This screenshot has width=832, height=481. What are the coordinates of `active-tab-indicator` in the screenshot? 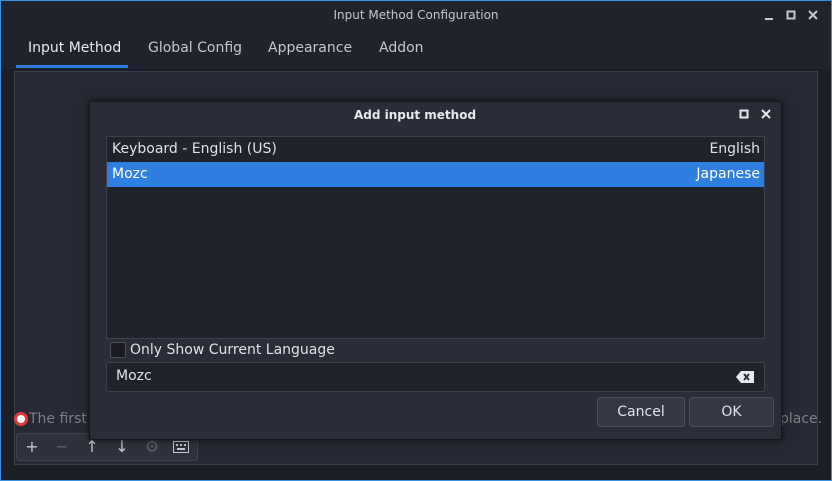 It's located at (72, 66).